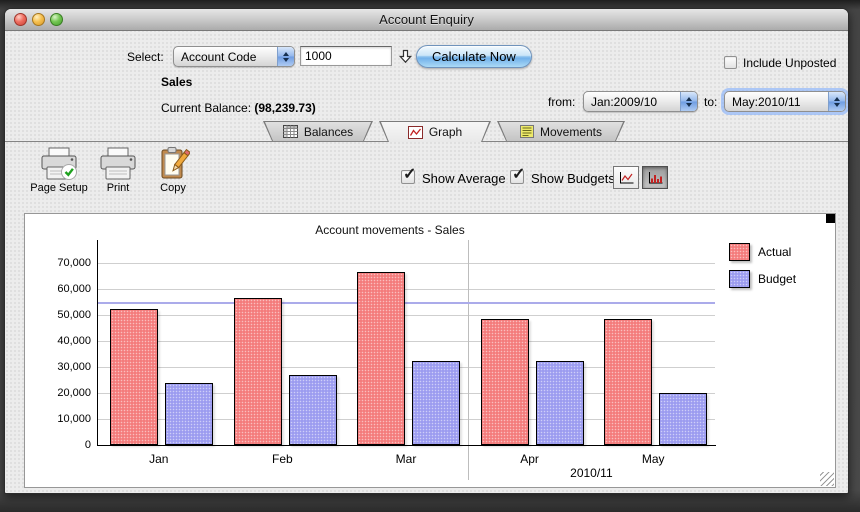  Describe the element at coordinates (175, 163) in the screenshot. I see `clipboard-pencil-icon` at that location.